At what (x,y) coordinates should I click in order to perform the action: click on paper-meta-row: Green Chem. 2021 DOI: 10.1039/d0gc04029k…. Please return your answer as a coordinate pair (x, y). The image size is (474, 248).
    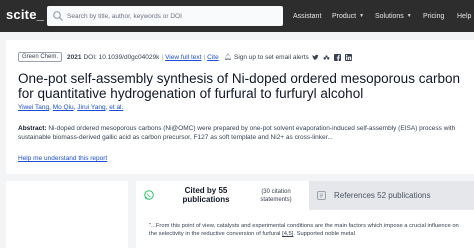
    Looking at the image, I should click on (185, 57).